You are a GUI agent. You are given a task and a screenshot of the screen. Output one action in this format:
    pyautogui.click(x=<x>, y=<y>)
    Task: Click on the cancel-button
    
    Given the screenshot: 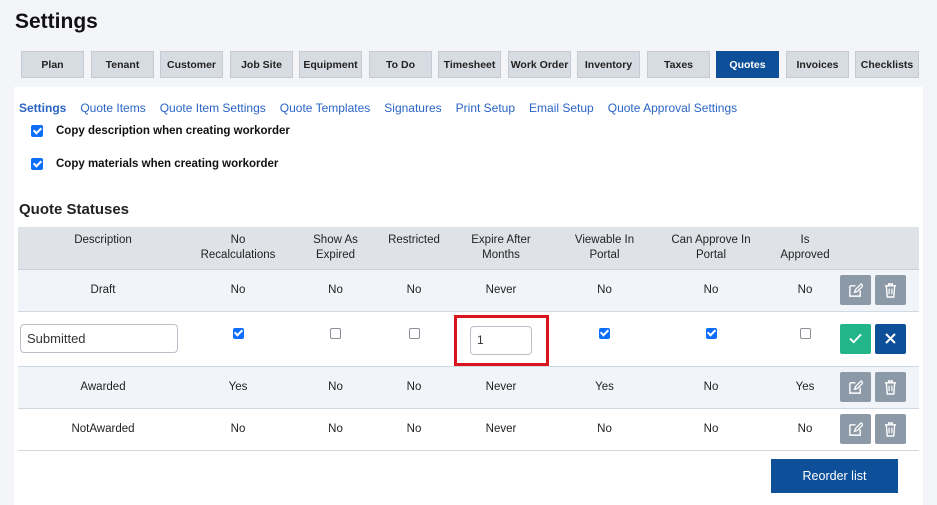 What is the action you would take?
    pyautogui.click(x=891, y=338)
    